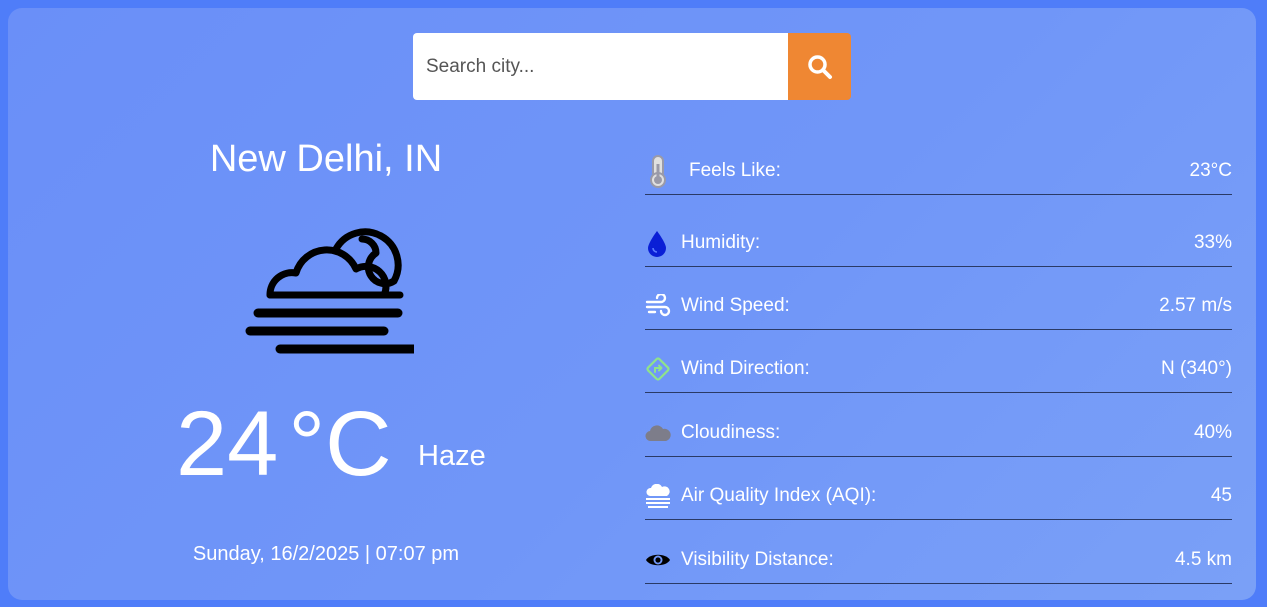 This screenshot has width=1267, height=607. What do you see at coordinates (731, 432) in the screenshot?
I see `detail-label: Cloudiness:` at bounding box center [731, 432].